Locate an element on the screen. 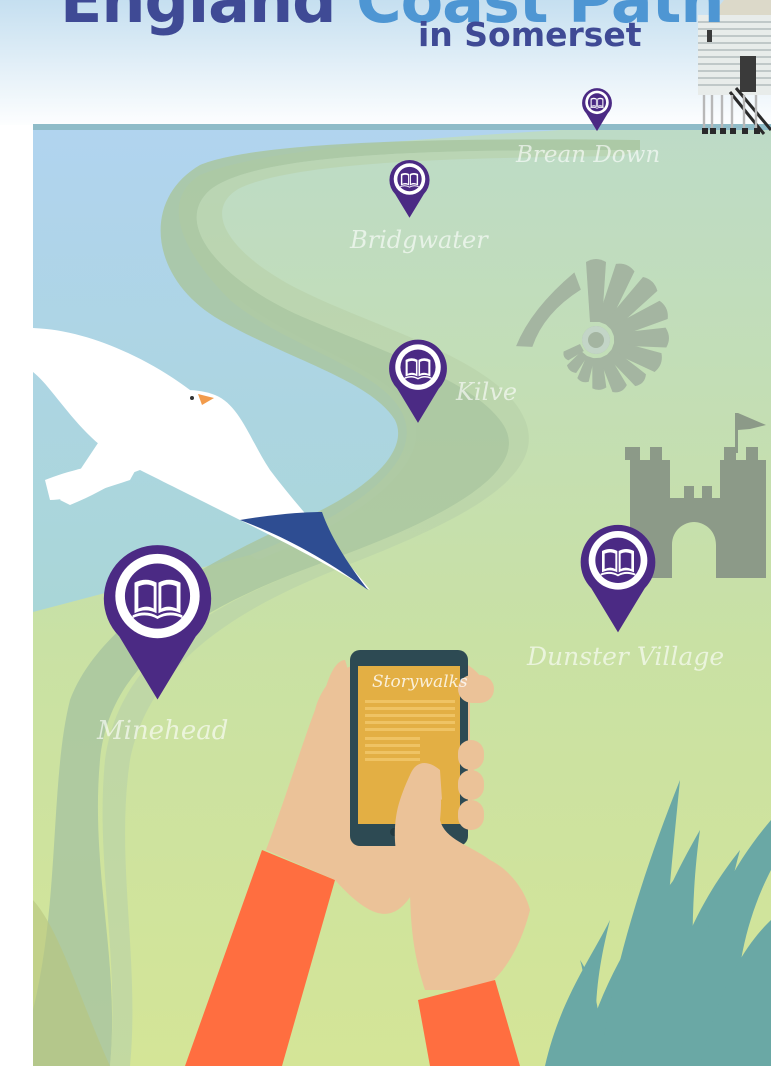  place-label-minehead: Minehead is located at coordinates (163, 731).